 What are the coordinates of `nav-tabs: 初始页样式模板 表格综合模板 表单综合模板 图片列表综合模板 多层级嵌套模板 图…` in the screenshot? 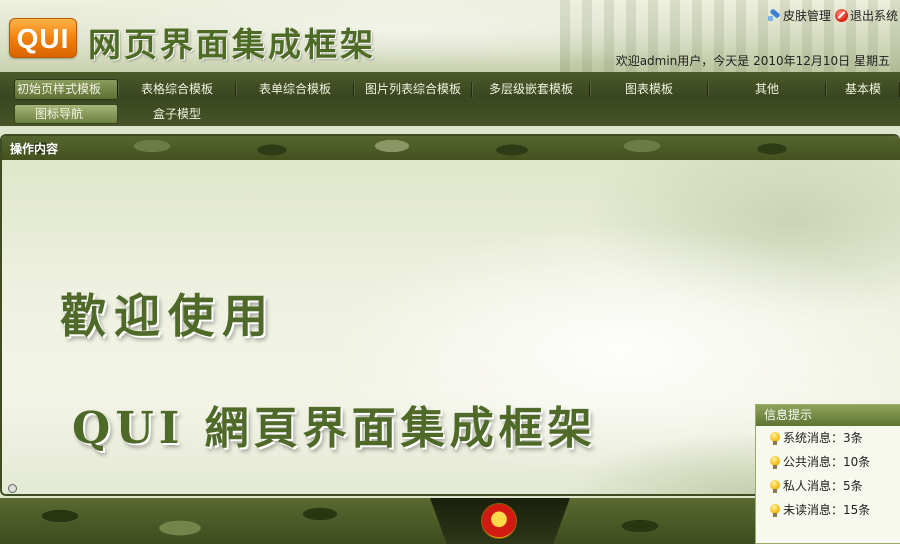 It's located at (450, 89).